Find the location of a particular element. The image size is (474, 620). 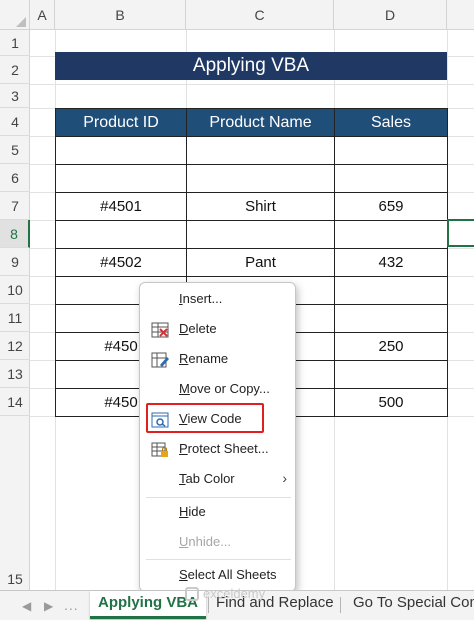

title-banner: Applying VBA is located at coordinates (251, 66).